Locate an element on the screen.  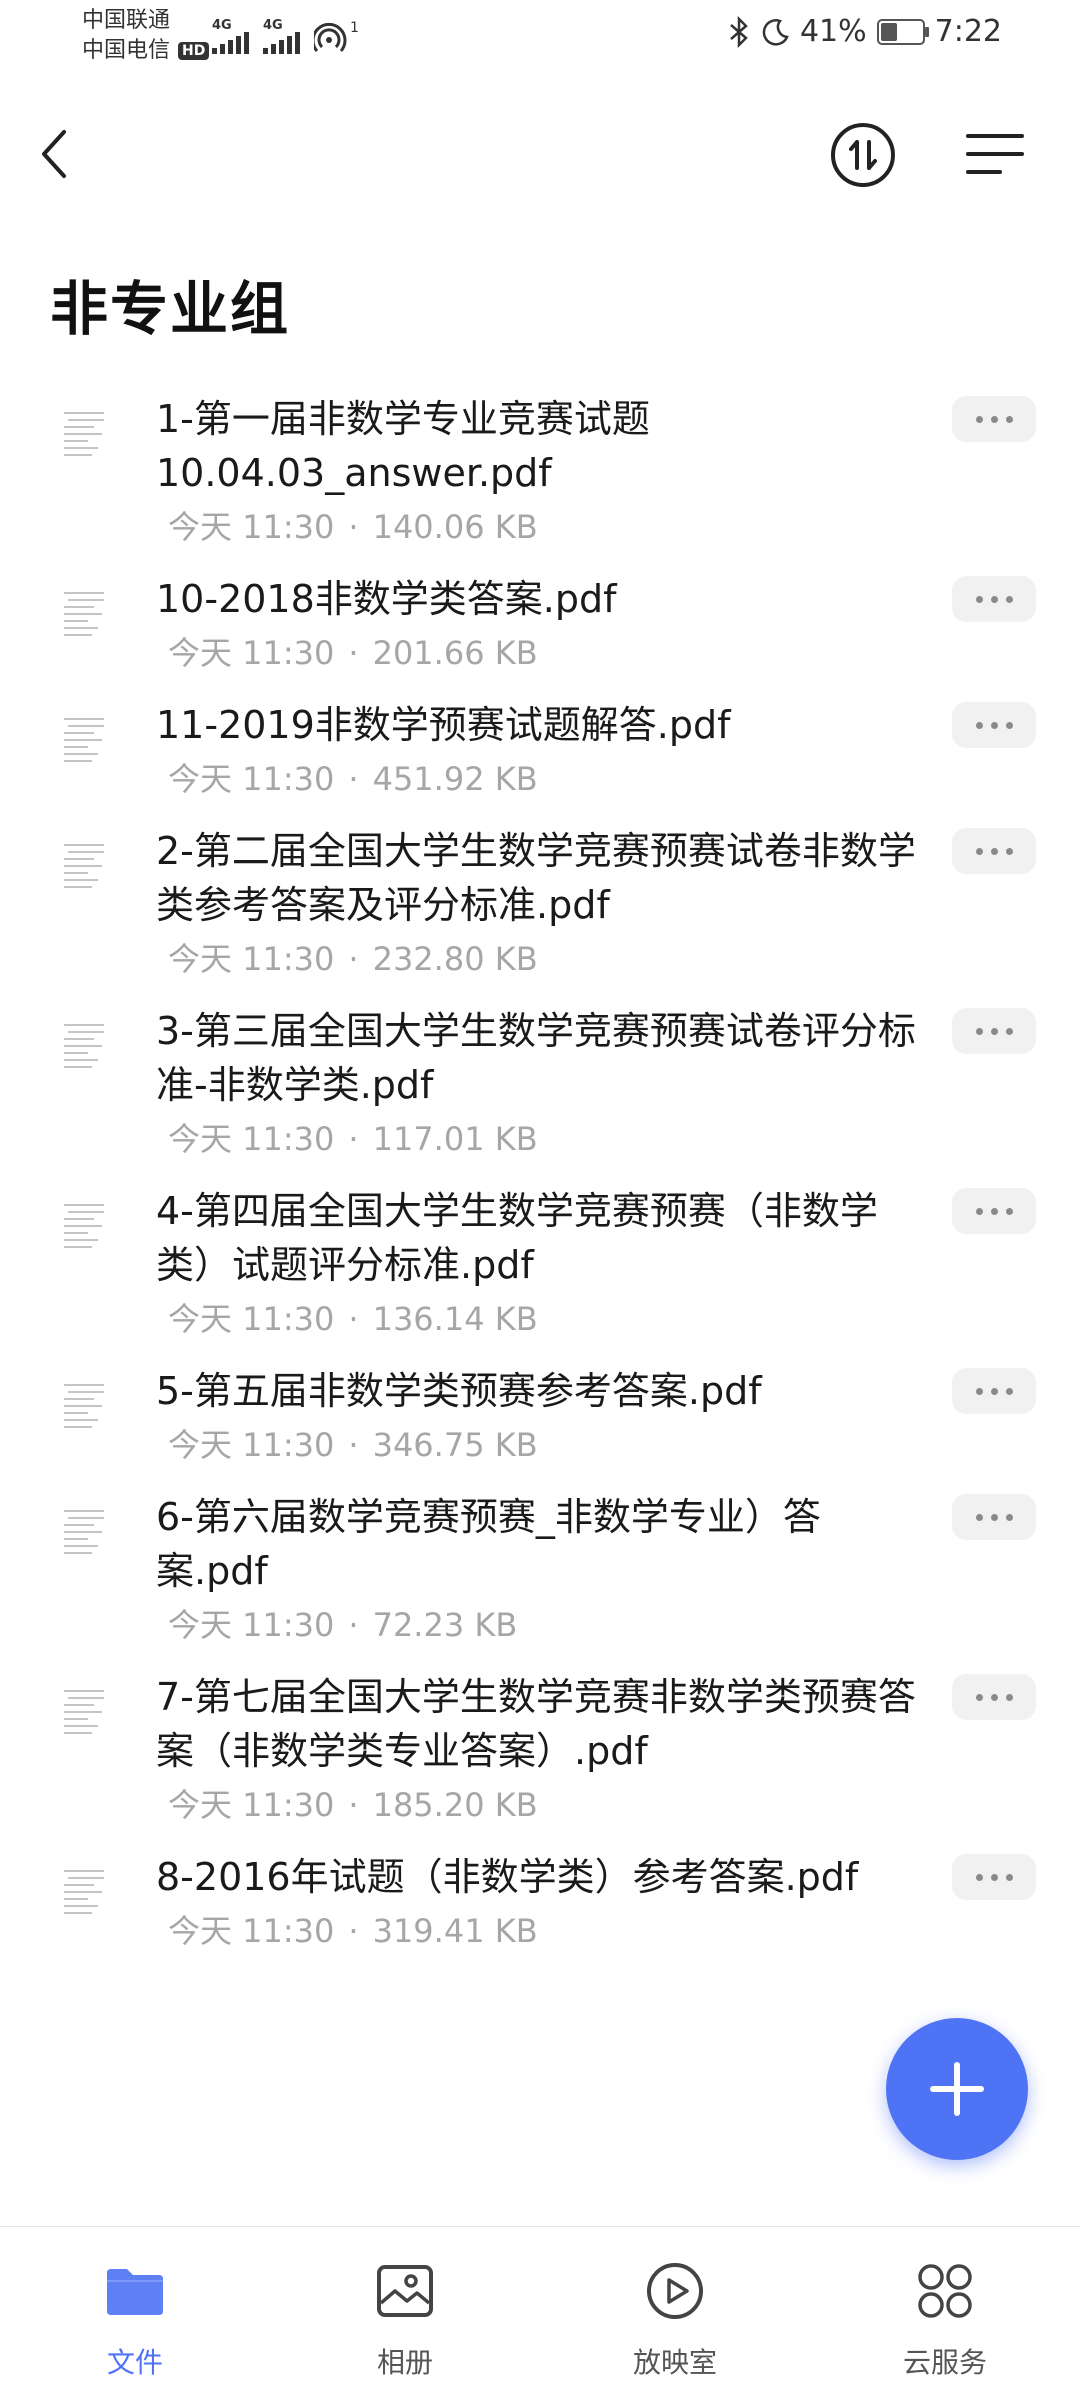
signal-icon: 4G is located at coordinates (230, 36).